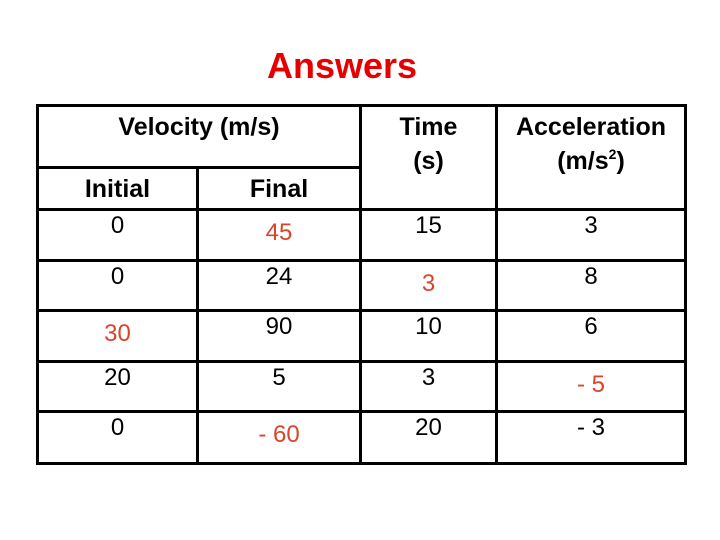  Describe the element at coordinates (591, 326) in the screenshot. I see `cell-acceleration: 6` at that location.